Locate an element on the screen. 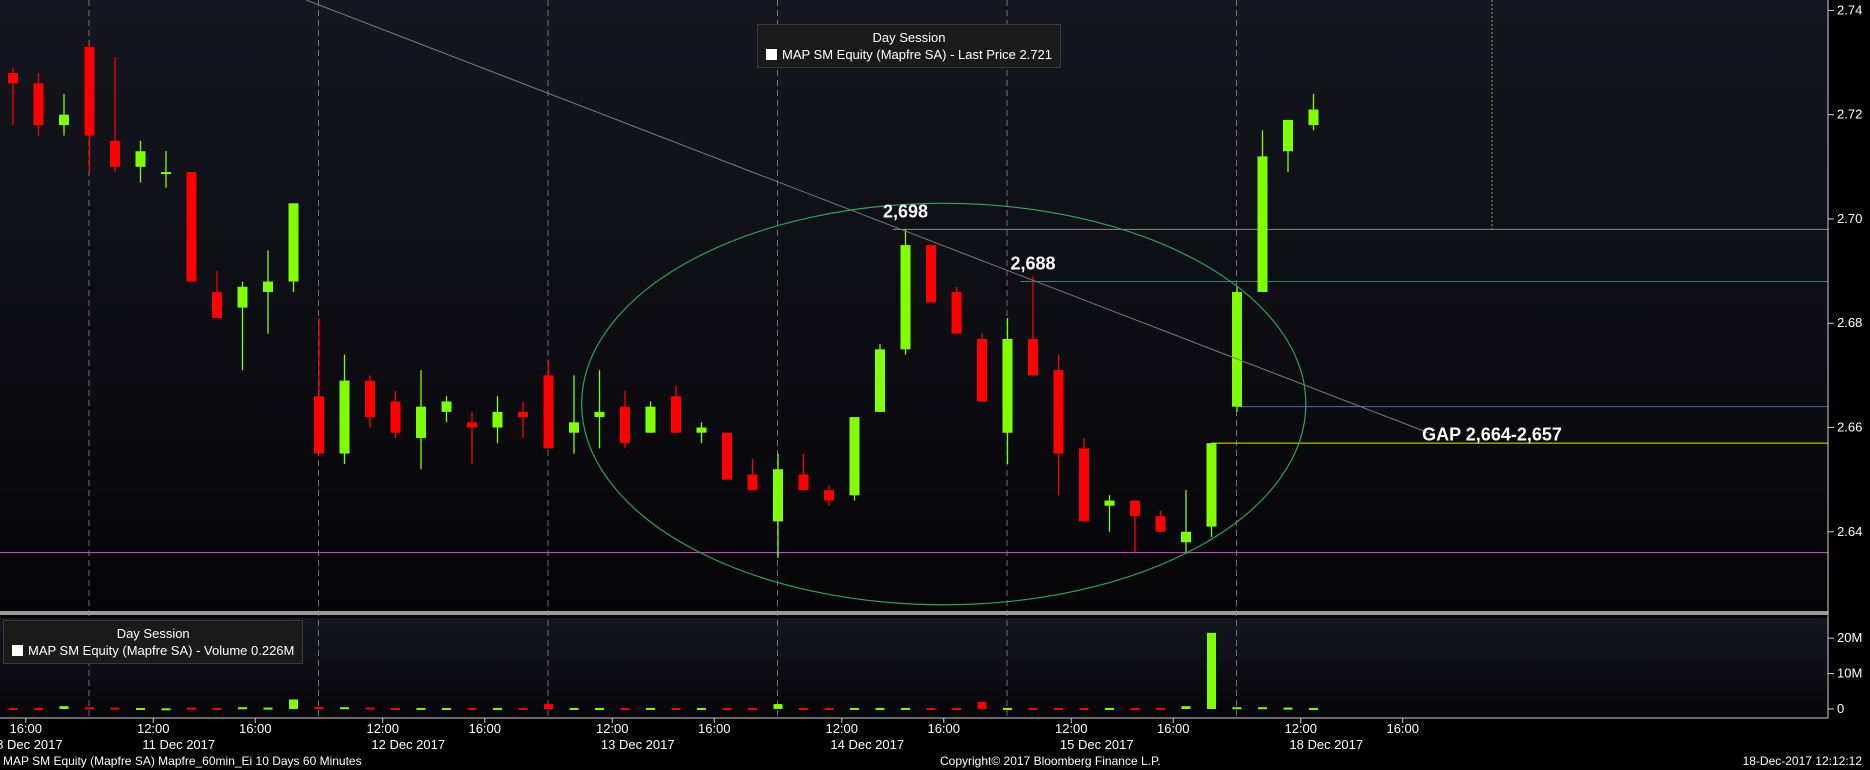 The height and width of the screenshot is (770, 1870). date-tick-label: 08 Dec 2017 is located at coordinates (31, 744).